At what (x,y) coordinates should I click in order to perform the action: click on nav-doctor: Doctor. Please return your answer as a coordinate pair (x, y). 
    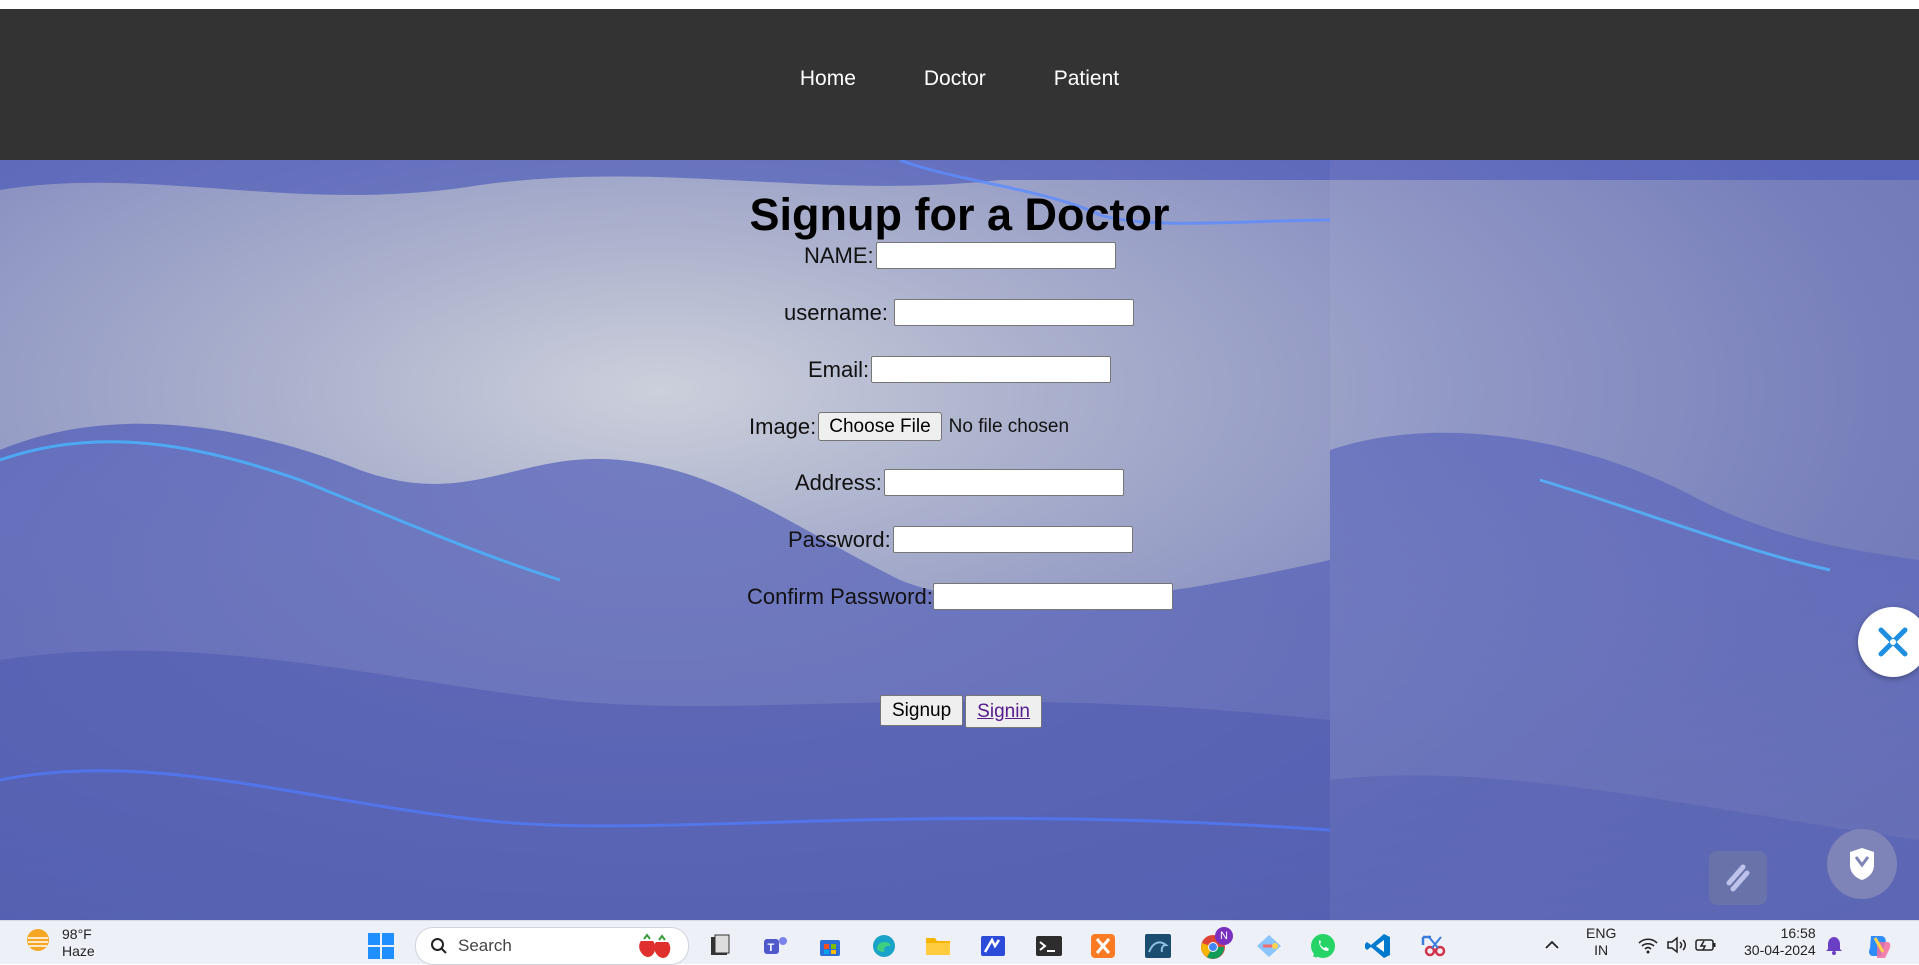
    Looking at the image, I should click on (955, 85).